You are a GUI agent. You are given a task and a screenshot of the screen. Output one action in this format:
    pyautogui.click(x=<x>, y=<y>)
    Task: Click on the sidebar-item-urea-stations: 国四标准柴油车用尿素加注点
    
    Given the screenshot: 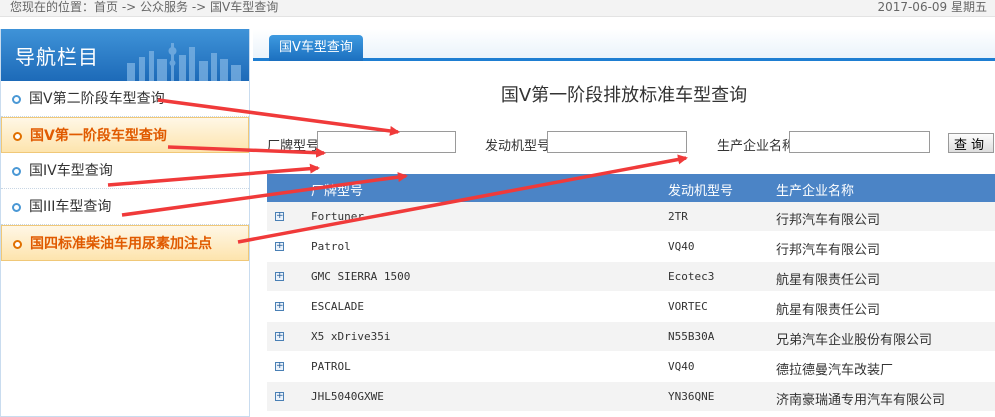 What is the action you would take?
    pyautogui.click(x=125, y=243)
    